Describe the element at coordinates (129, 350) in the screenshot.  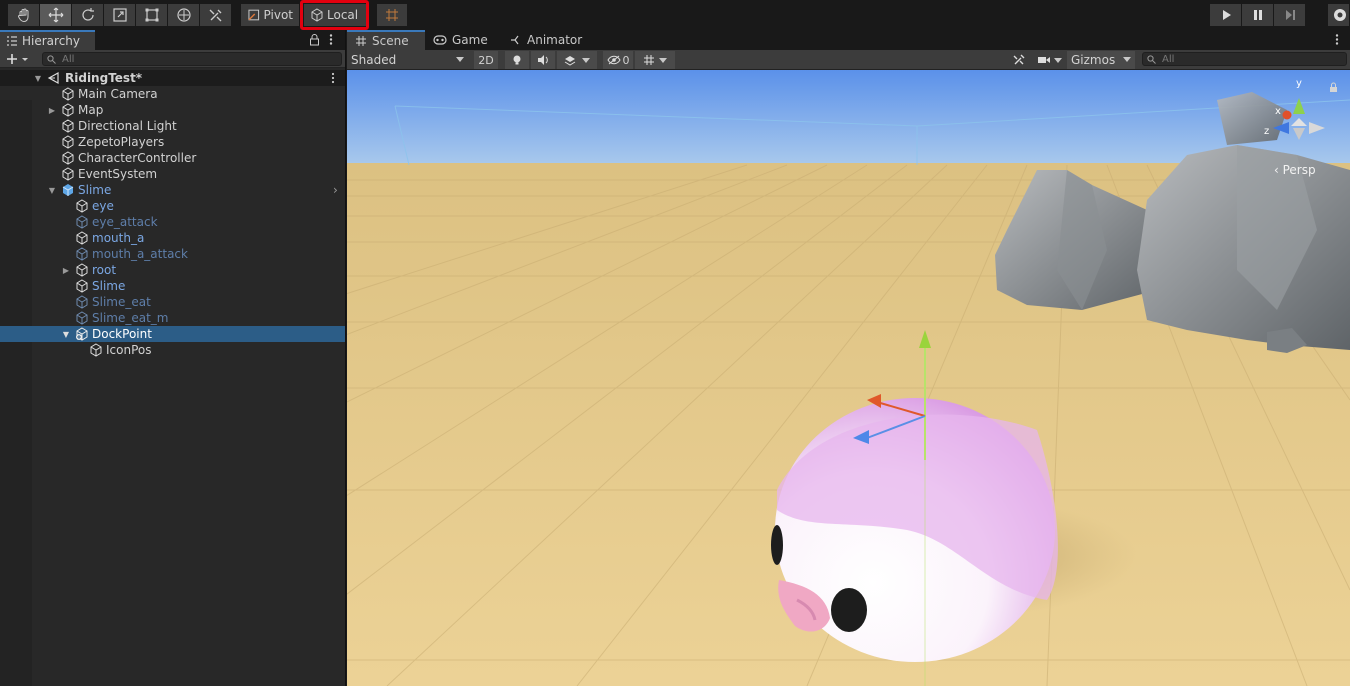
I see `item-label: IconPos` at that location.